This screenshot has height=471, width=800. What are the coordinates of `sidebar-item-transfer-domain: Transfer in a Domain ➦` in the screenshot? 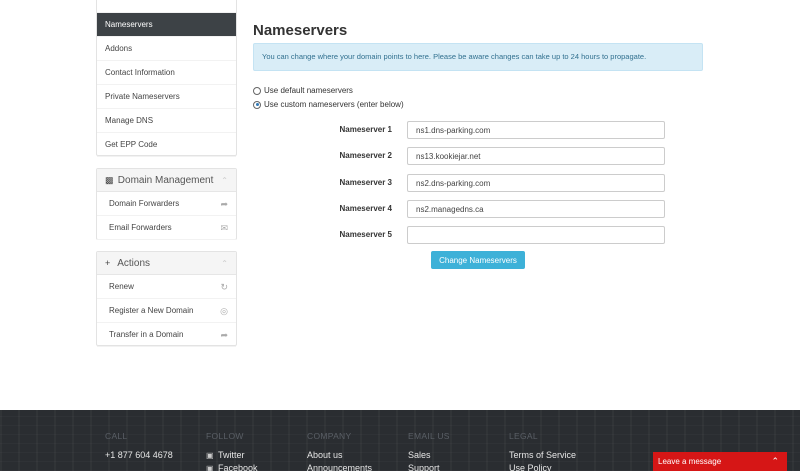 It's located at (166, 335).